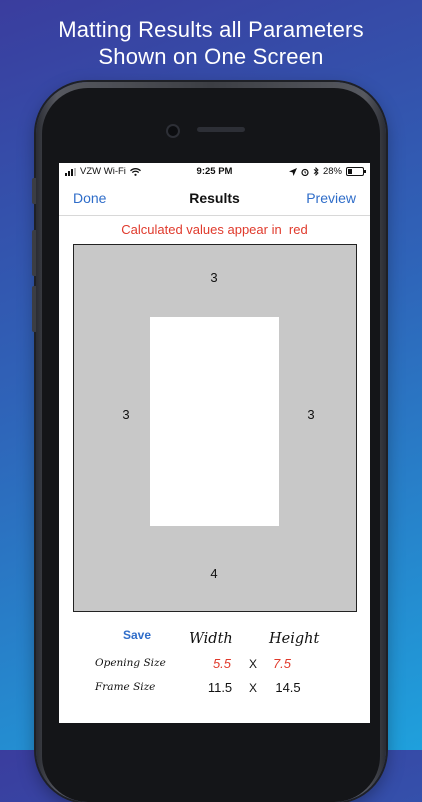  I want to click on bluetooth-icon, so click(316, 171).